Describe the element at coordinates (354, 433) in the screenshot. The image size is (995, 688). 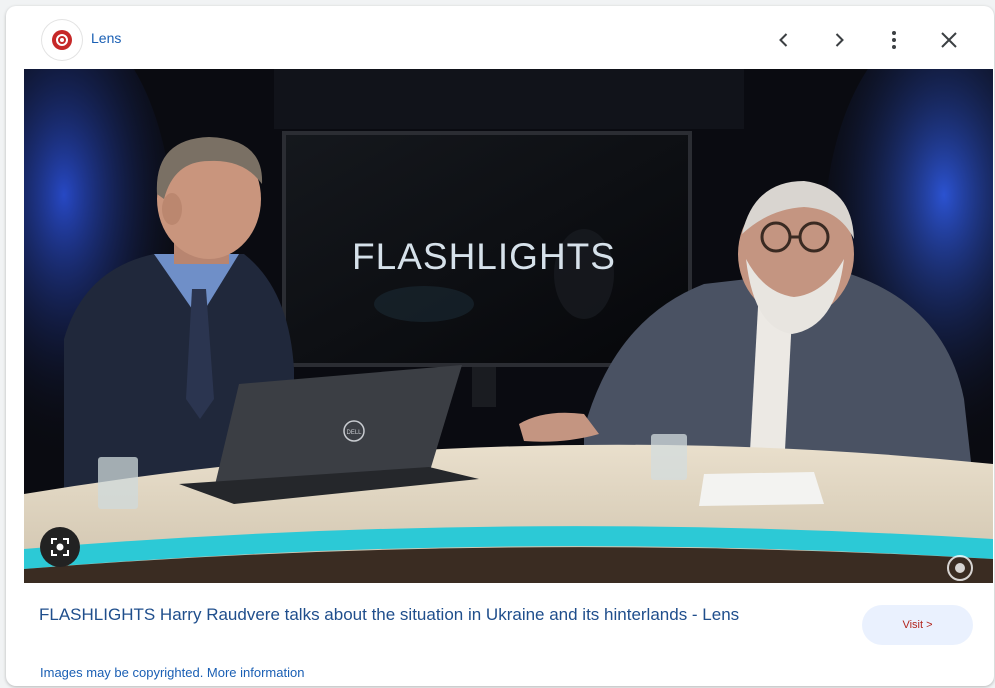
I see `laptop-brand: DELL` at that location.